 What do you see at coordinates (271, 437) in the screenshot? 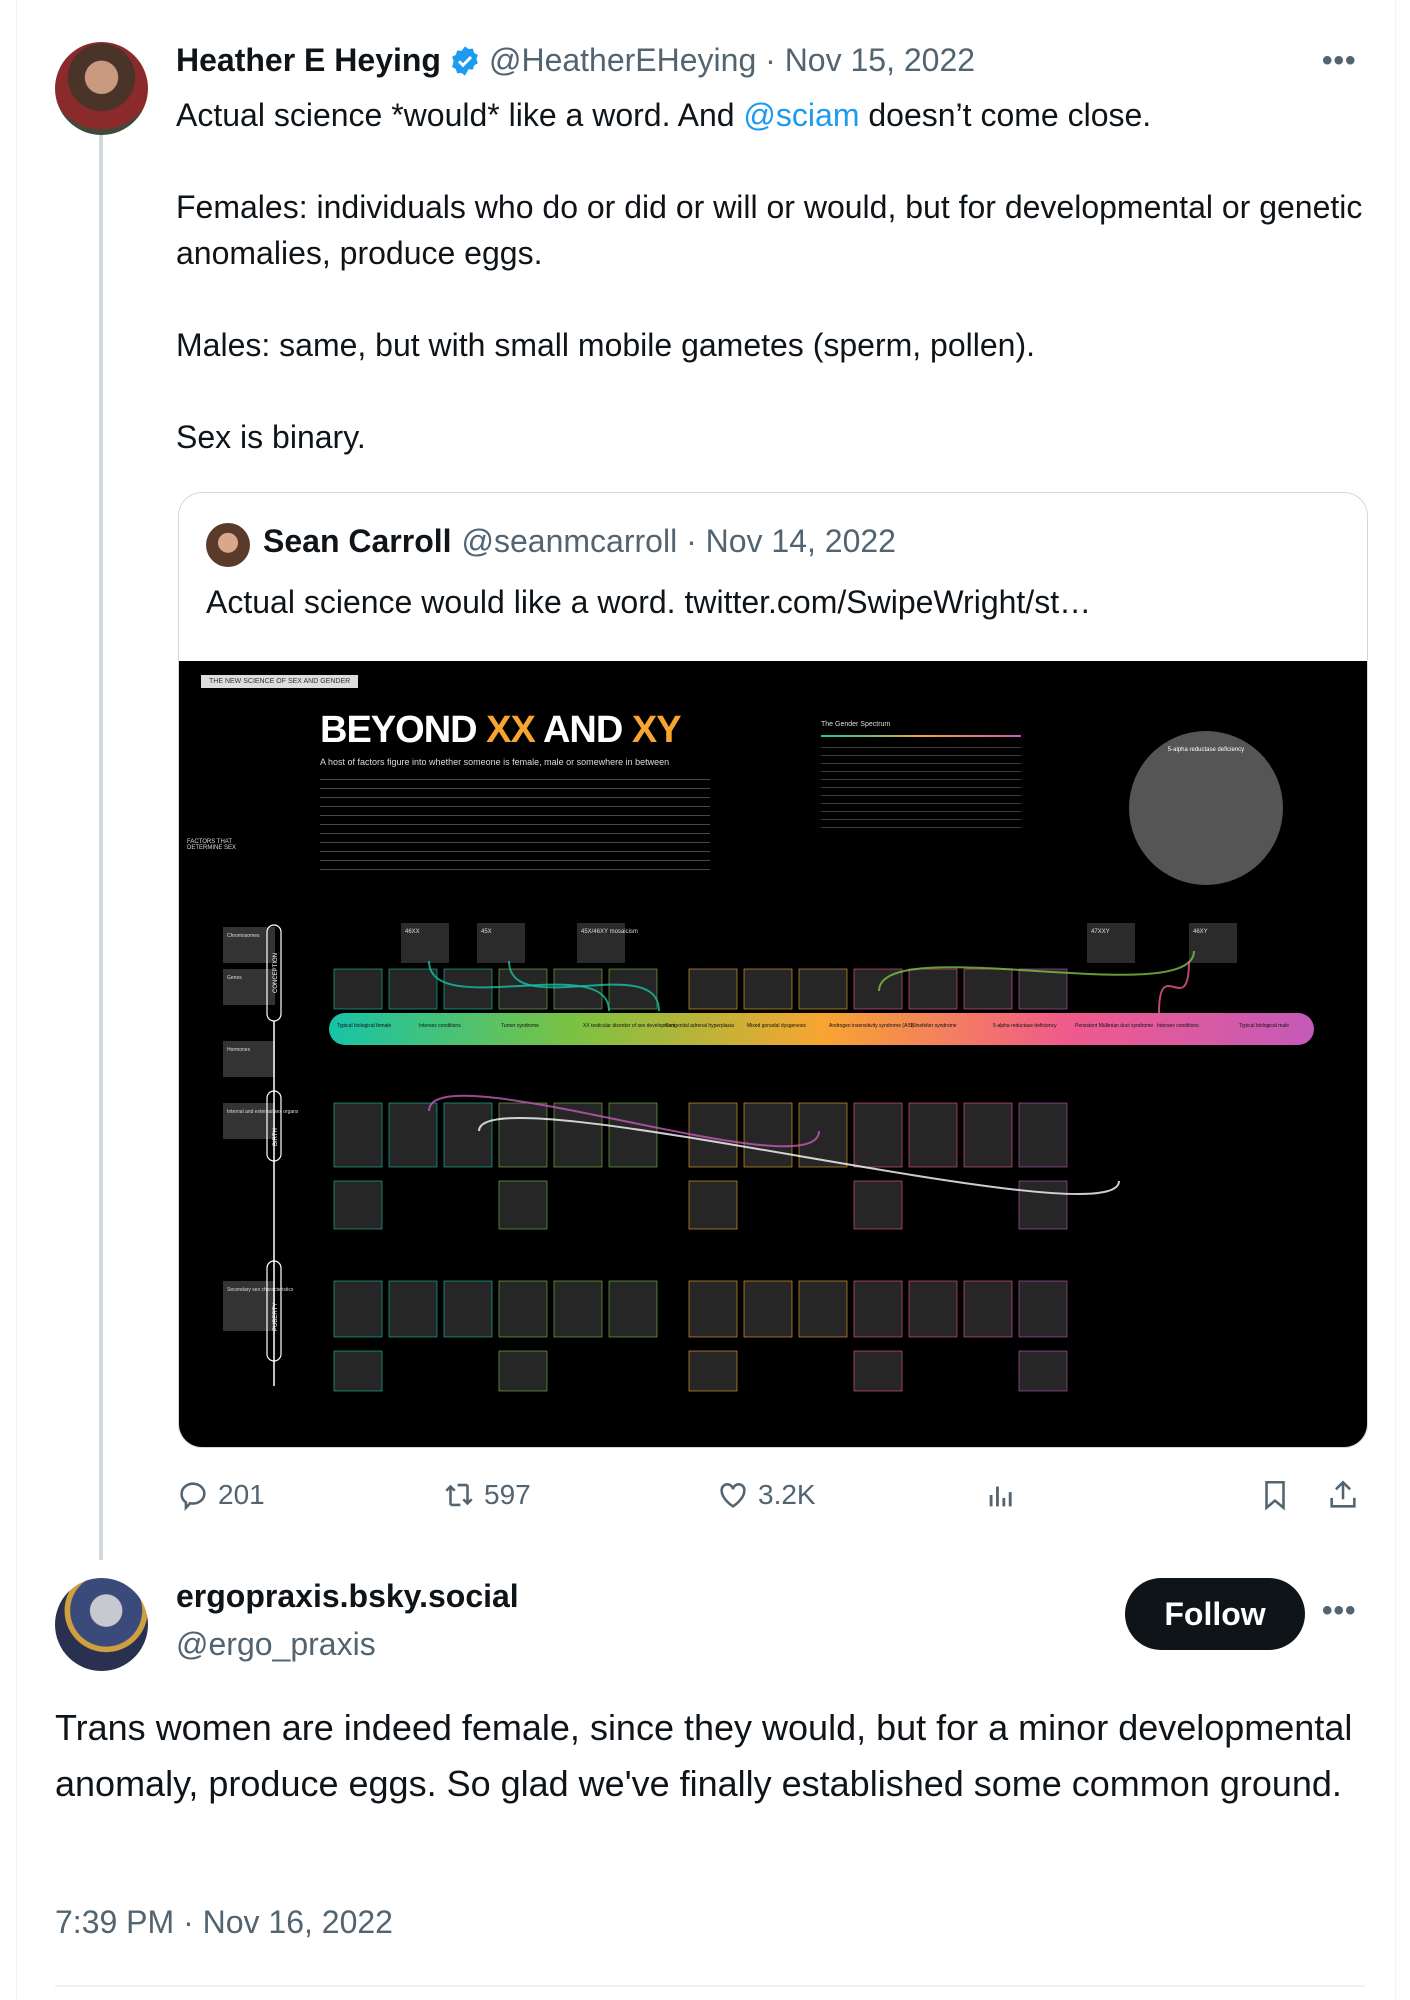
I see `tweet-paragraph: Sex is binary.` at bounding box center [271, 437].